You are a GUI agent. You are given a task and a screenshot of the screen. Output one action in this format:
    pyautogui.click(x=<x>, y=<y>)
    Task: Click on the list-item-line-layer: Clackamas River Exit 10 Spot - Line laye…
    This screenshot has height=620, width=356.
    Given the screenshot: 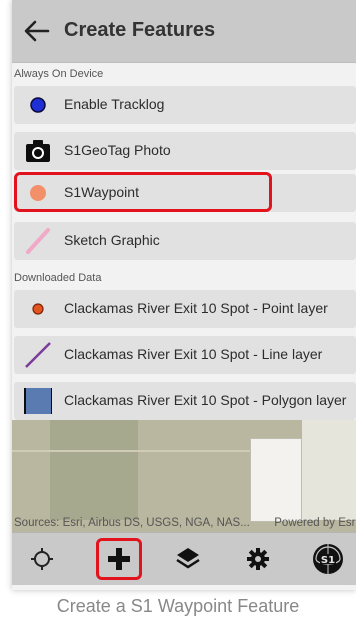 What is the action you would take?
    pyautogui.click(x=185, y=355)
    